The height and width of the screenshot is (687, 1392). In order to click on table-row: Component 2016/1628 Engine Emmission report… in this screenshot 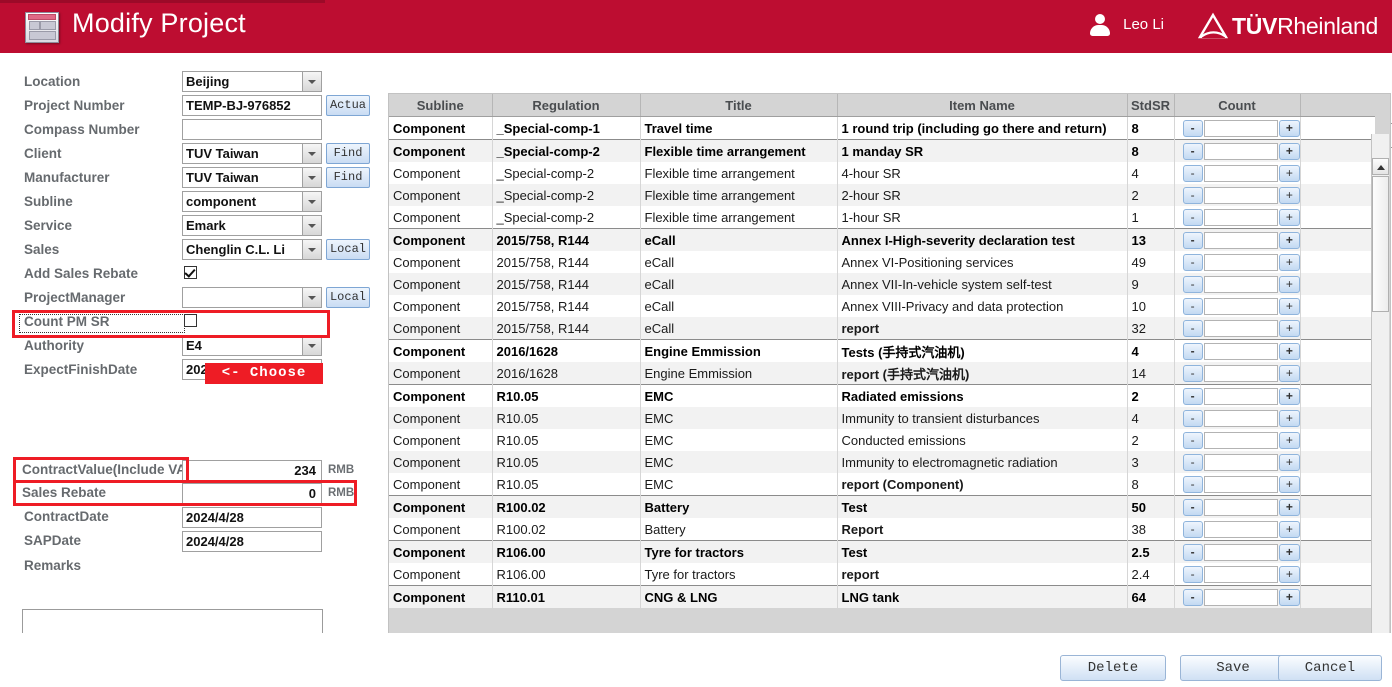, I will do `click(882, 373)`.